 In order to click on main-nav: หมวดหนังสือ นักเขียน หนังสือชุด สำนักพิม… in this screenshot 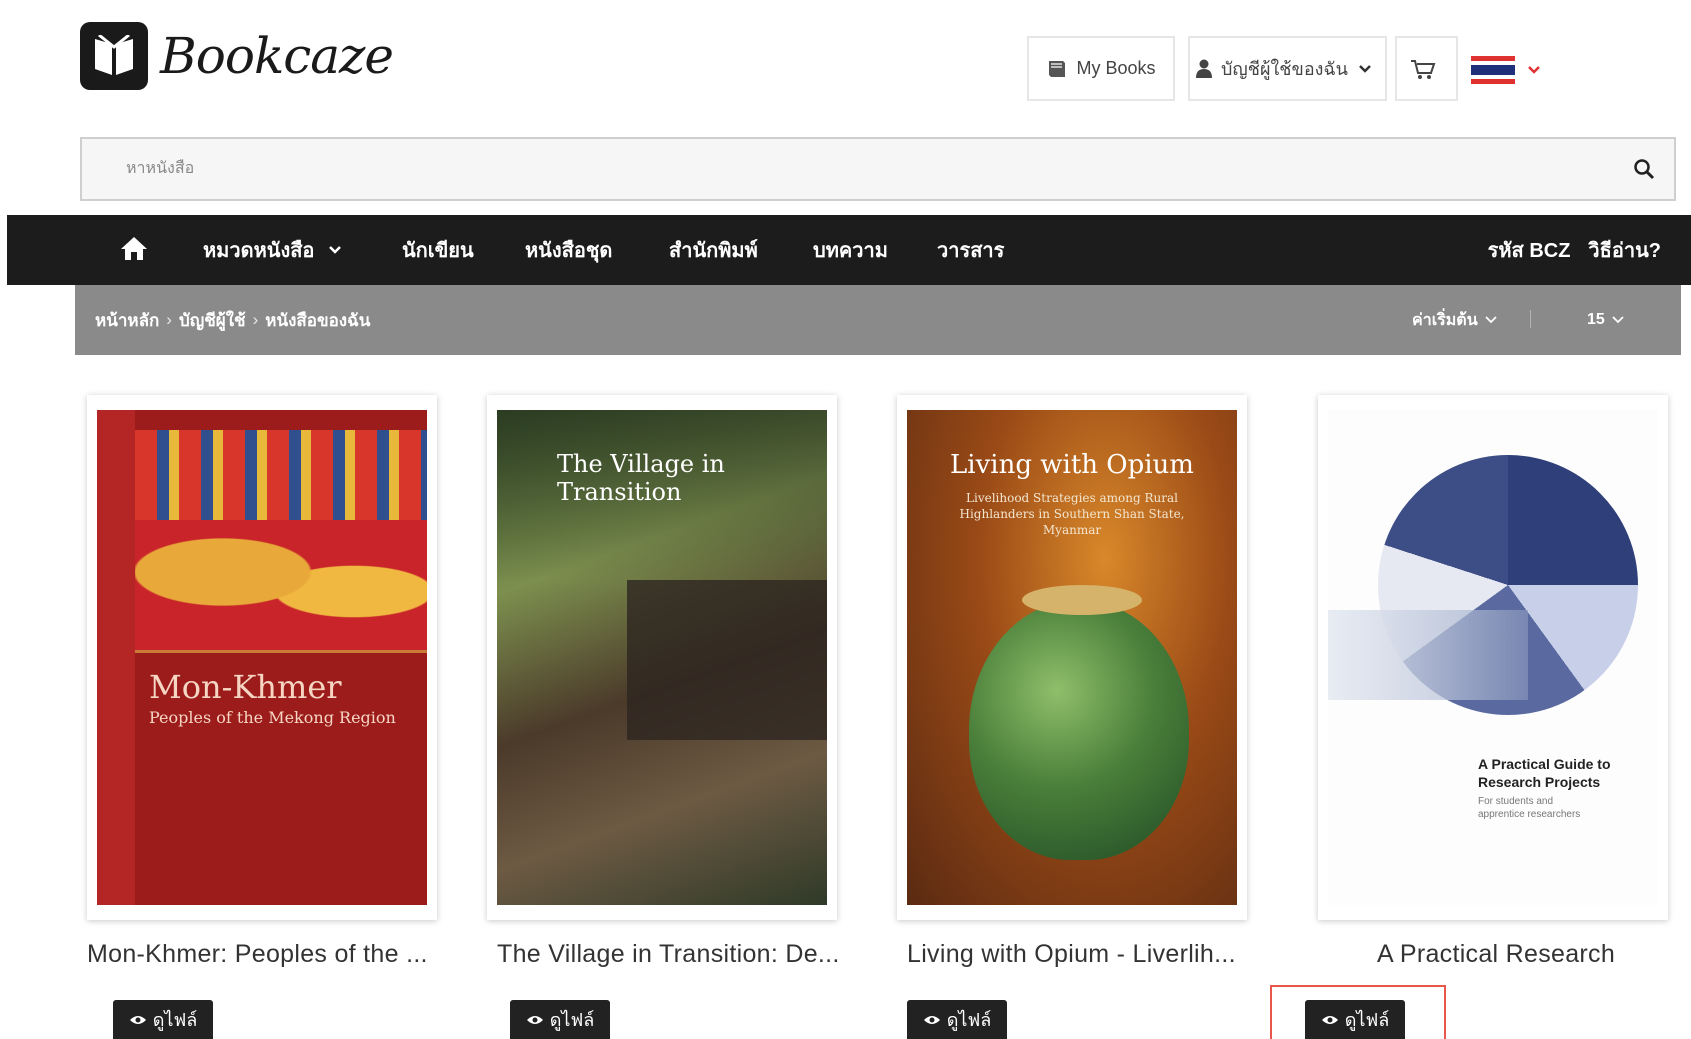, I will do `click(849, 250)`.